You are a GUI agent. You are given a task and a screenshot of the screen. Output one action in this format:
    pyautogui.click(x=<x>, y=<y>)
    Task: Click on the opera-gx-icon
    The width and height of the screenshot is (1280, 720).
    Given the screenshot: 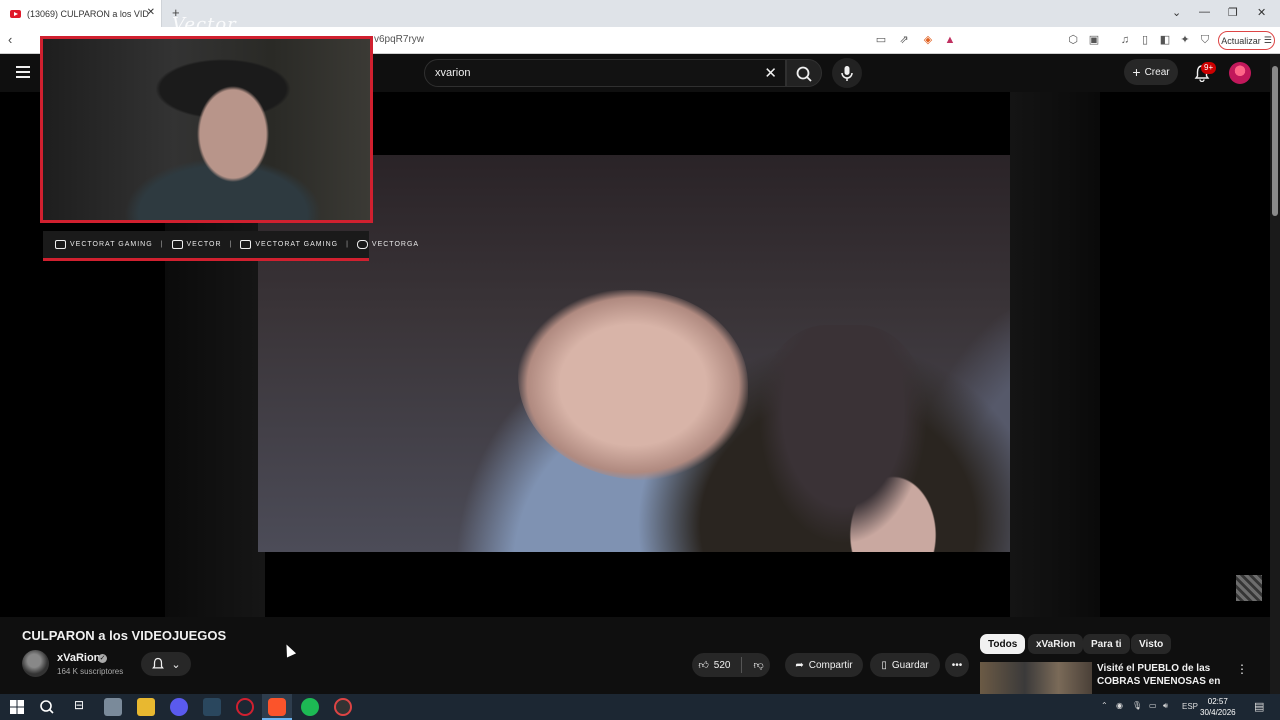 What is the action you would take?
    pyautogui.click(x=245, y=707)
    